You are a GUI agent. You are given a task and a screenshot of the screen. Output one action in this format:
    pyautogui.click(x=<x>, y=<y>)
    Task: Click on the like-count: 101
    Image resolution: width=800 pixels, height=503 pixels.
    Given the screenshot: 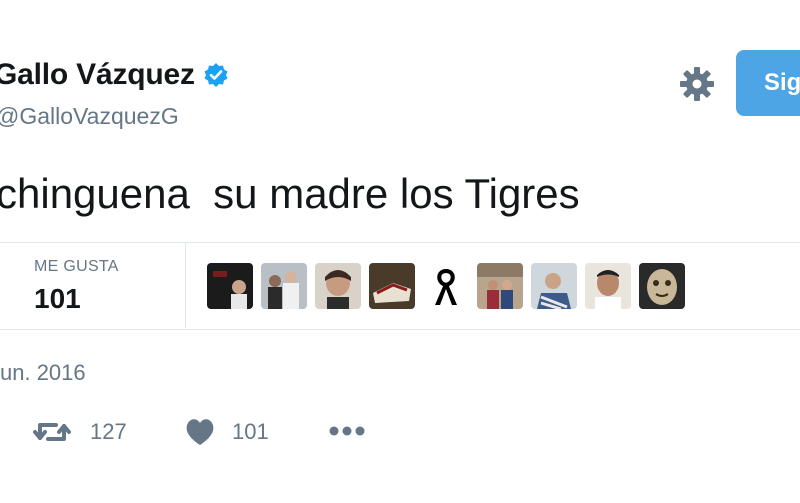 What is the action you would take?
    pyautogui.click(x=250, y=431)
    